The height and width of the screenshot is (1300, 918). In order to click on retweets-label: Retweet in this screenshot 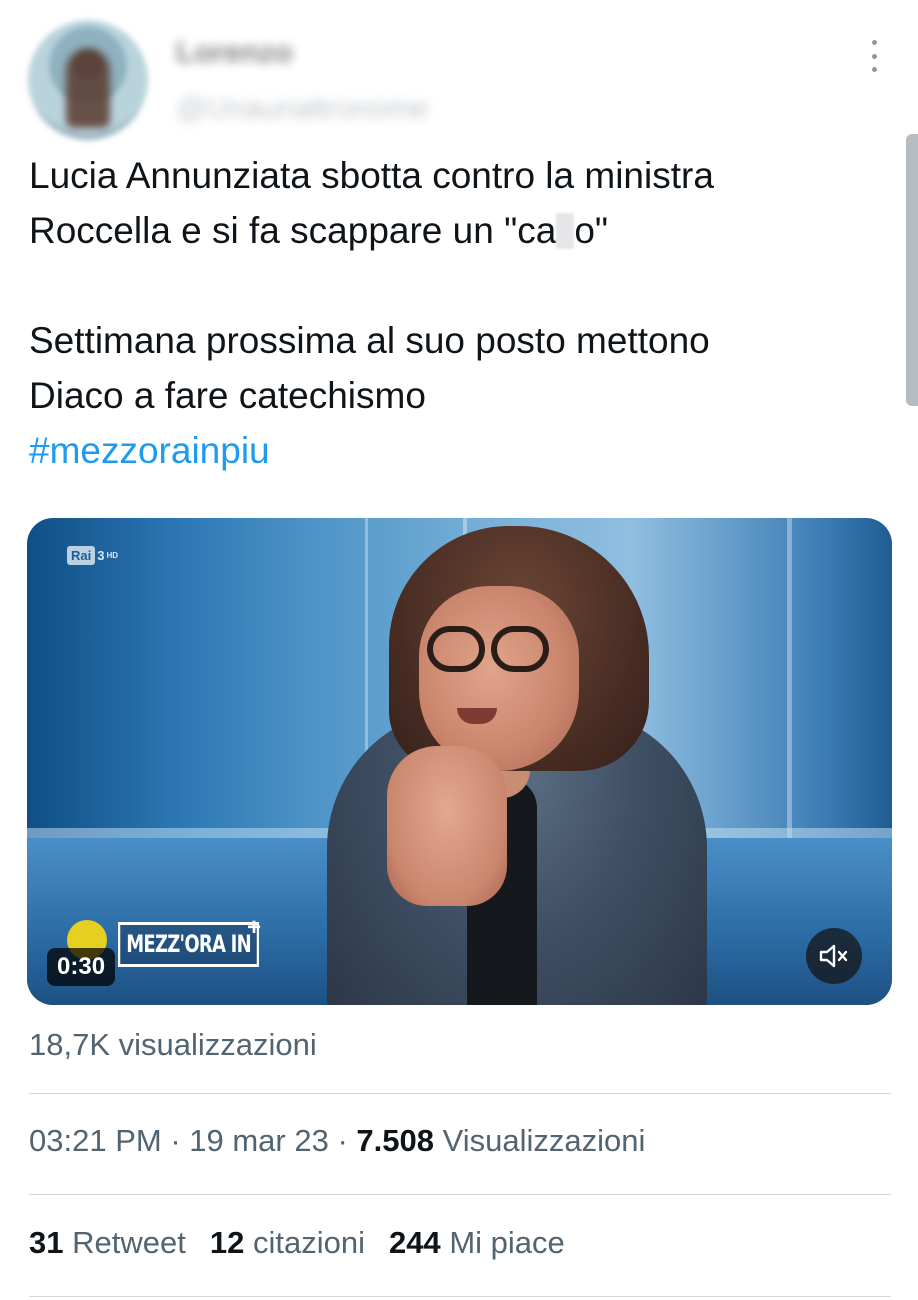, I will do `click(129, 1242)`.